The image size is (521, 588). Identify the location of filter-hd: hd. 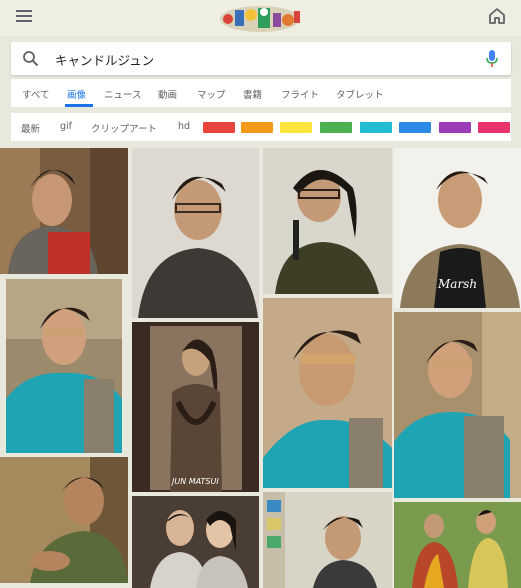
(184, 126).